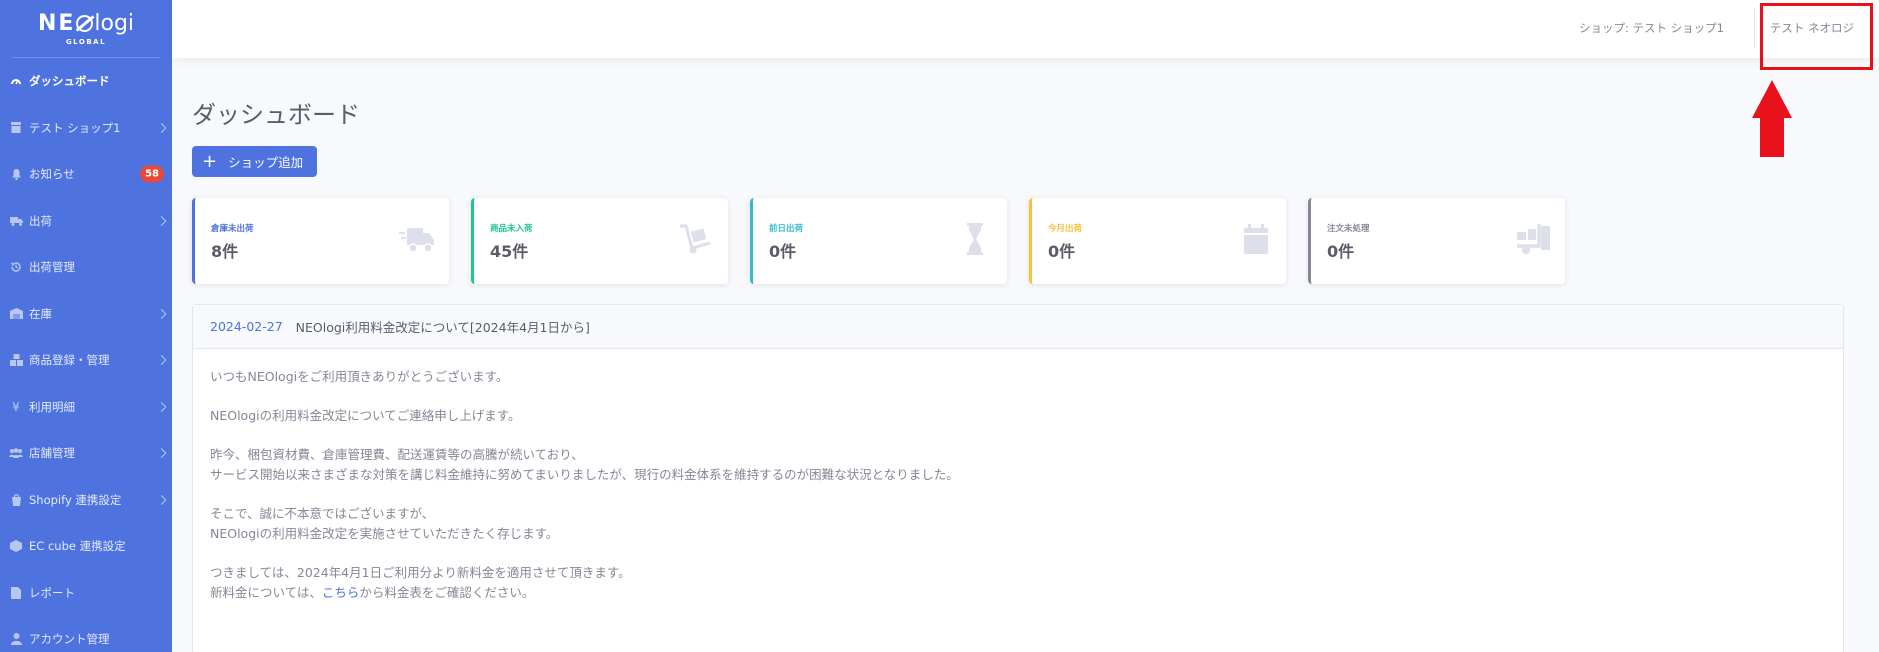 This screenshot has width=1879, height=652. Describe the element at coordinates (86, 41) in the screenshot. I see `brand-subtitle: GLOBAL` at that location.